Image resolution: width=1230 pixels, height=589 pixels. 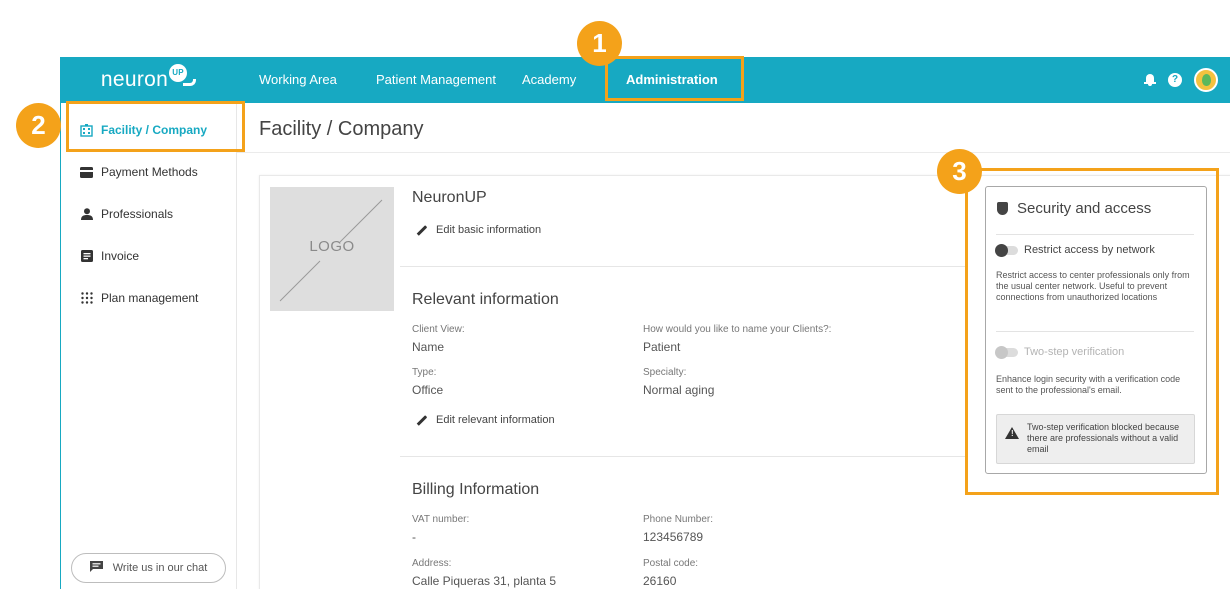 I want to click on callout-badge-1: 1, so click(x=599, y=43).